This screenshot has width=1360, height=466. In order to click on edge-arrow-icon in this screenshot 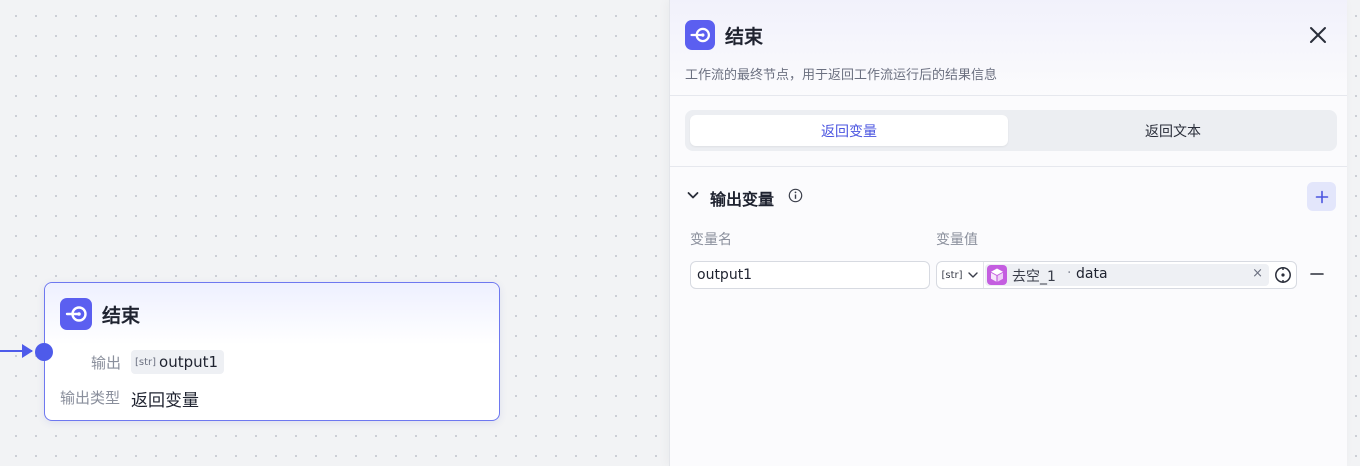, I will do `click(27, 351)`.